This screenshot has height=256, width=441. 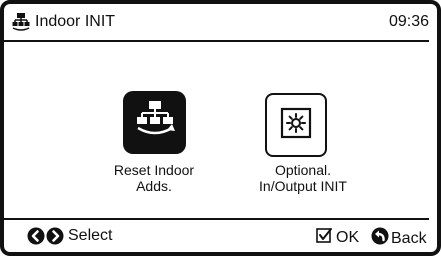 What do you see at coordinates (380, 238) in the screenshot?
I see `back-arrow-icon` at bounding box center [380, 238].